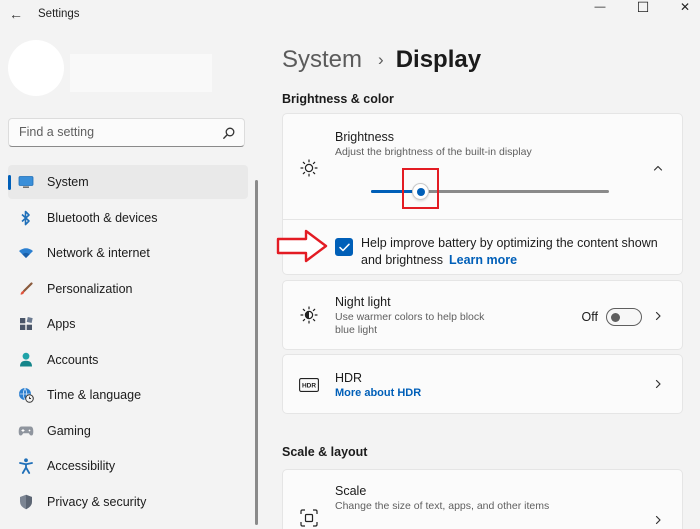 The height and width of the screenshot is (529, 700). What do you see at coordinates (363, 302) in the screenshot?
I see `night-light-title: Night light` at bounding box center [363, 302].